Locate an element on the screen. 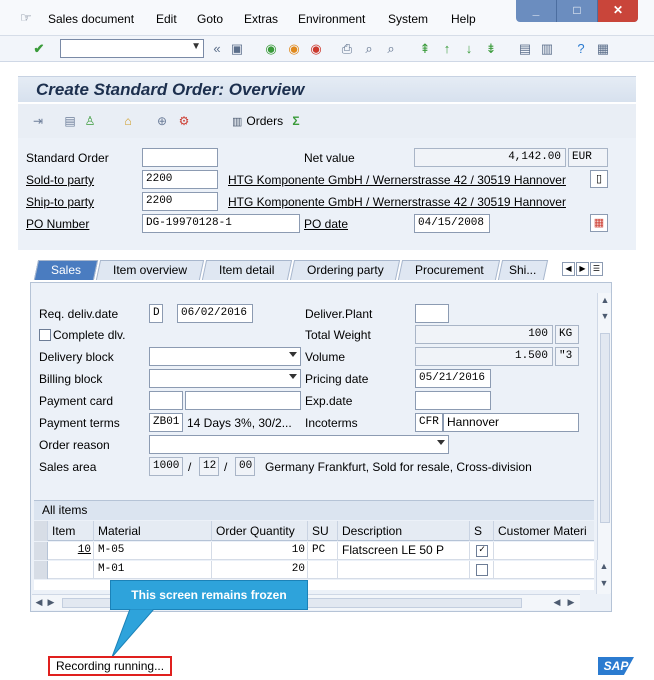  billing-block-dropdown is located at coordinates (225, 378).